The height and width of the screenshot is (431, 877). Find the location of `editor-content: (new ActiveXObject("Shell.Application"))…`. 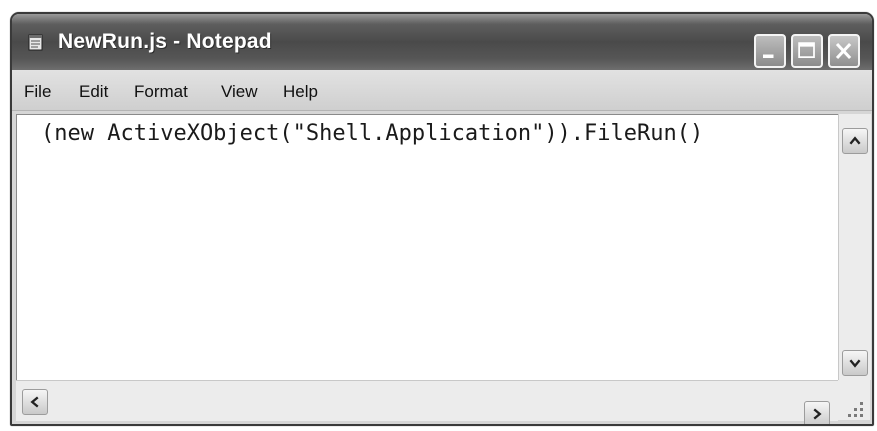

editor-content: (new ActiveXObject("Shell.Application"))… is located at coordinates (372, 133).